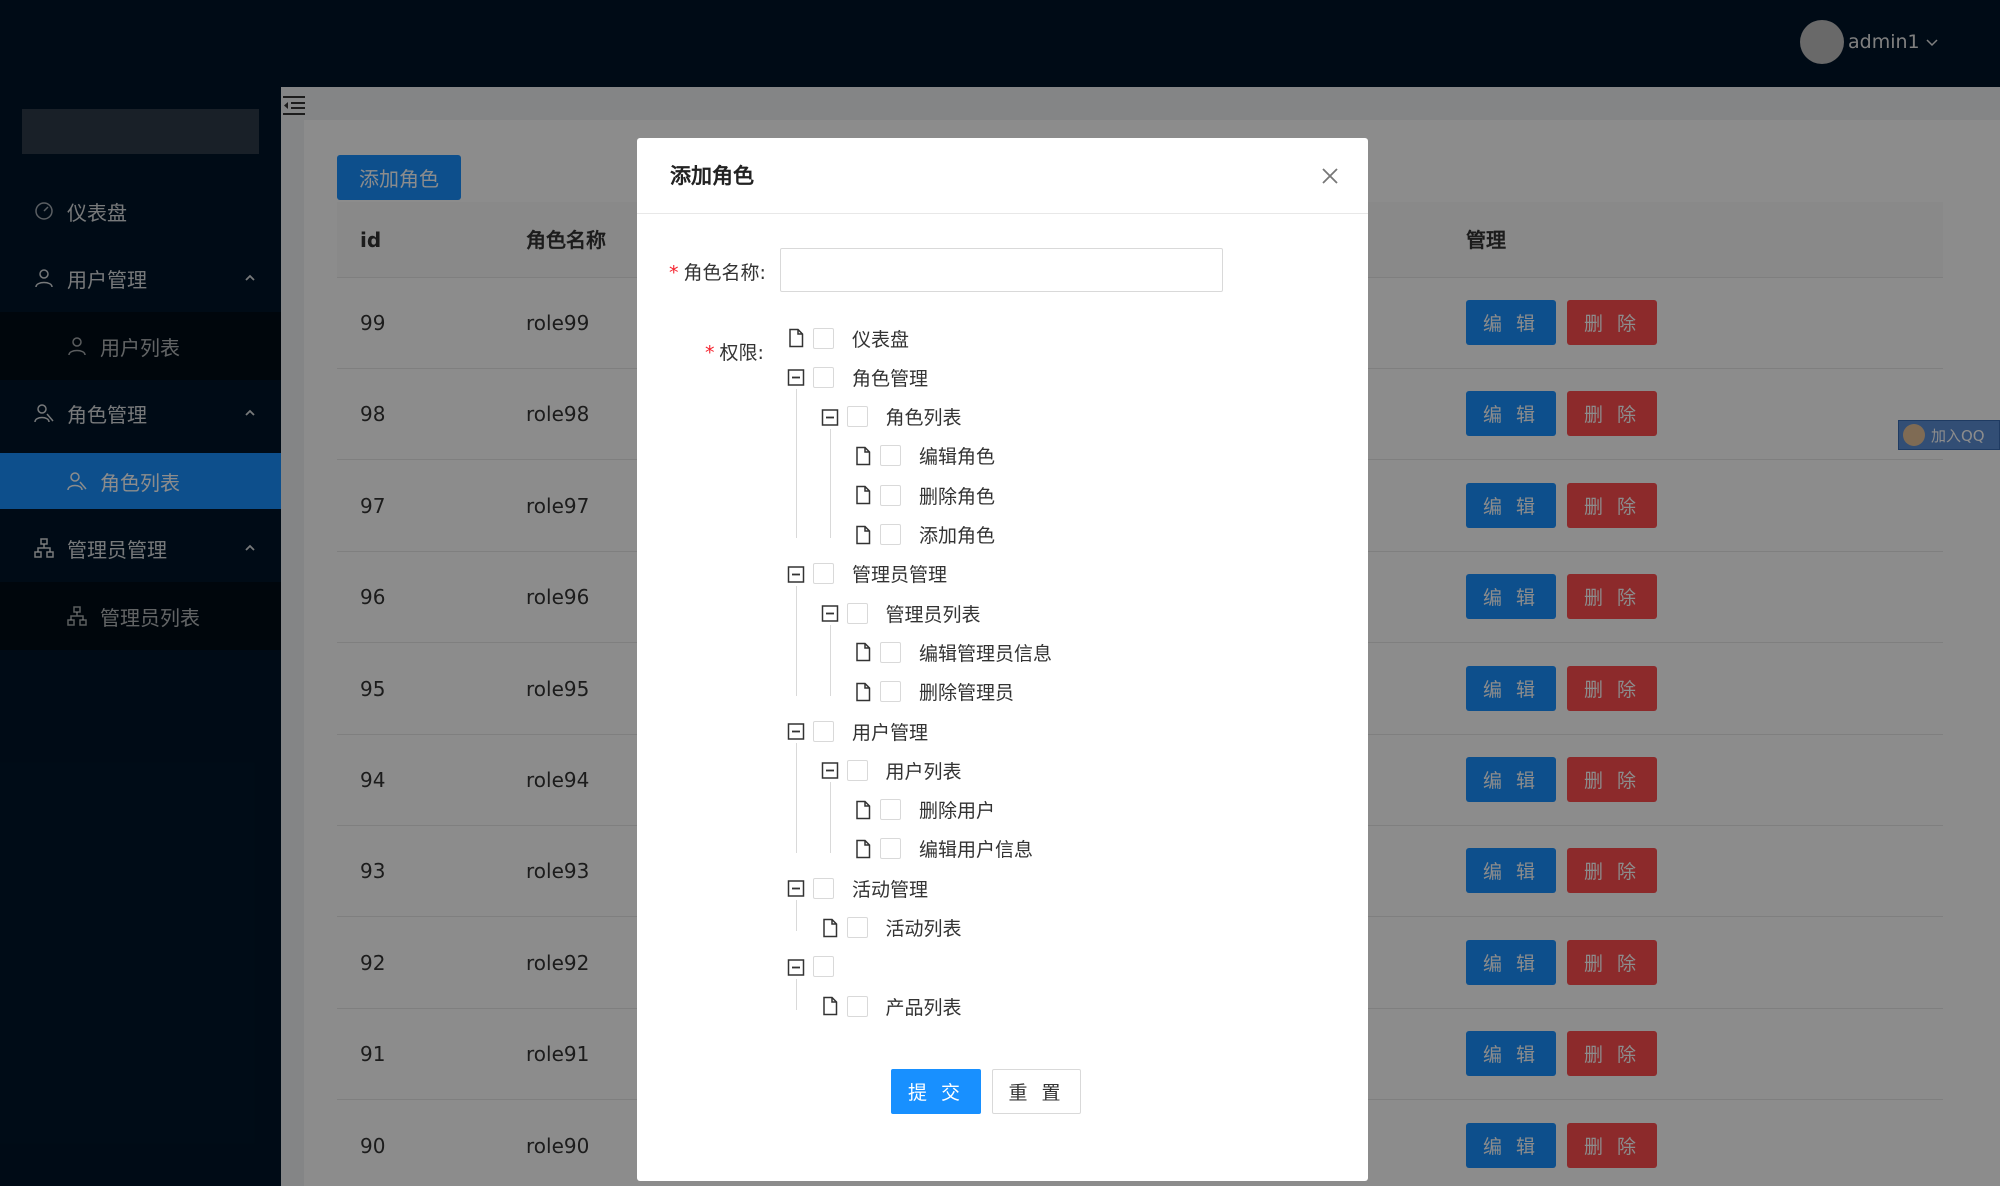 The image size is (2000, 1186). Describe the element at coordinates (923, 929) in the screenshot. I see `tree-node-label: 活动列表` at that location.